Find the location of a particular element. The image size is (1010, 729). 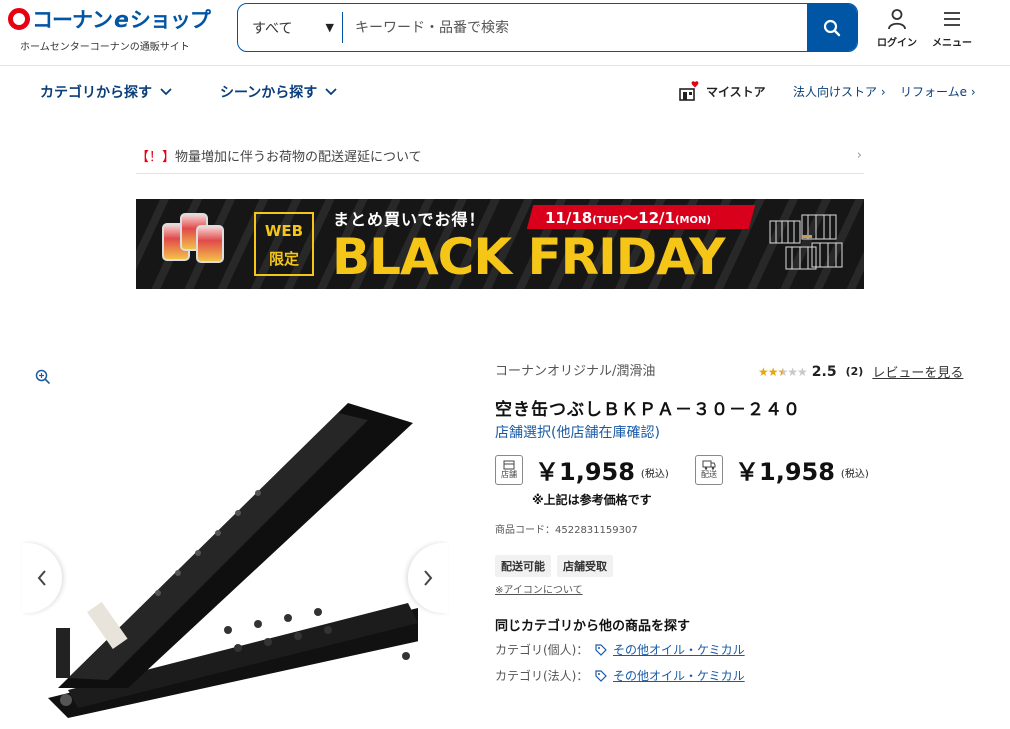

login-button: ログイン is located at coordinates (897, 28).